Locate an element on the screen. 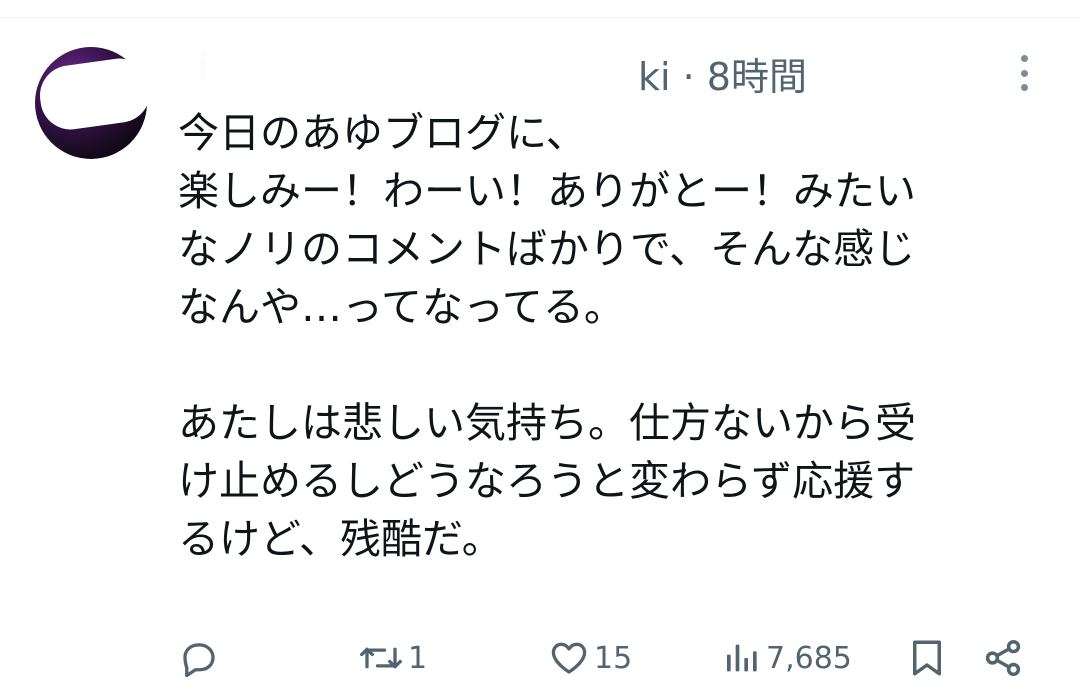 This screenshot has width=1080, height=695. name-redaction is located at coordinates (408, 73).